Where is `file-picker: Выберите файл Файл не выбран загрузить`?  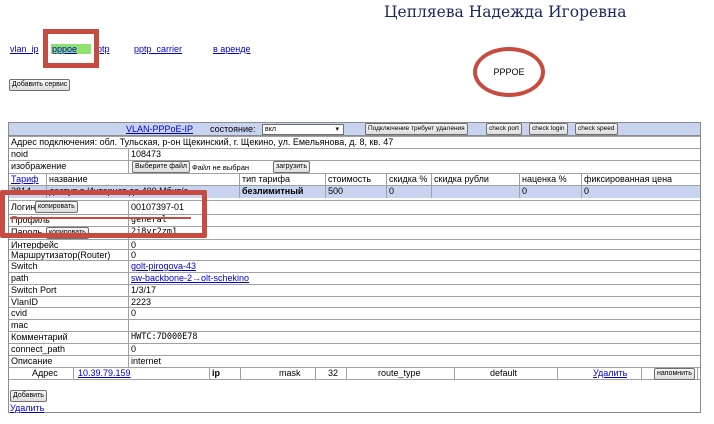
file-picker: Выберите файл Файл не выбран загрузить is located at coordinates (220, 167).